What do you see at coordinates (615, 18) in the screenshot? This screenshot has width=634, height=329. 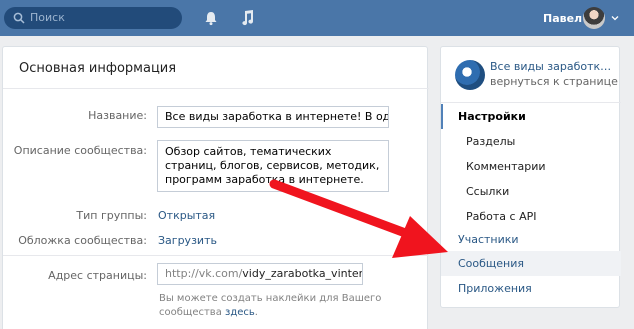 I see `chevron-down-icon` at bounding box center [615, 18].